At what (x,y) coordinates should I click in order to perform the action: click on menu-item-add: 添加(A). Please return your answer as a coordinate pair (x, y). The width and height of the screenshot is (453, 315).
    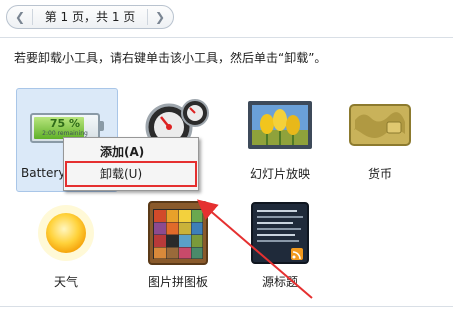
    Looking at the image, I should click on (131, 152).